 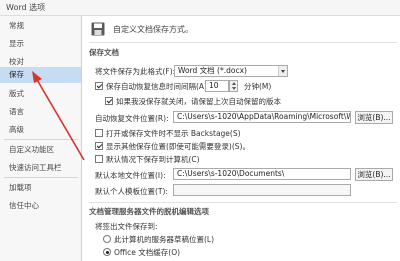 I want to click on save-format-select: Word 文档 (*.docx), so click(x=231, y=71).